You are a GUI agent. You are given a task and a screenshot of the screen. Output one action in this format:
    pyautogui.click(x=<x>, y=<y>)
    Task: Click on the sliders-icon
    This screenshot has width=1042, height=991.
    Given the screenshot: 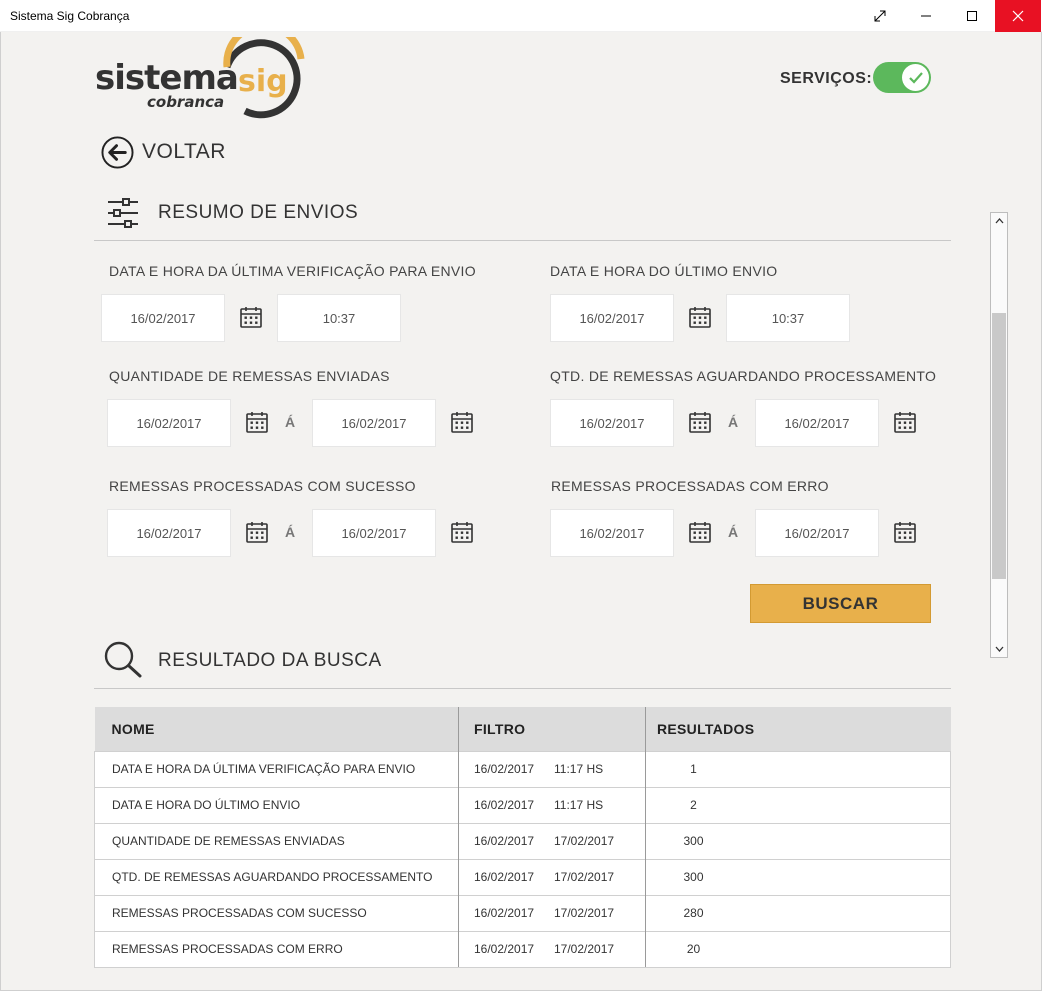 What is the action you would take?
    pyautogui.click(x=123, y=213)
    